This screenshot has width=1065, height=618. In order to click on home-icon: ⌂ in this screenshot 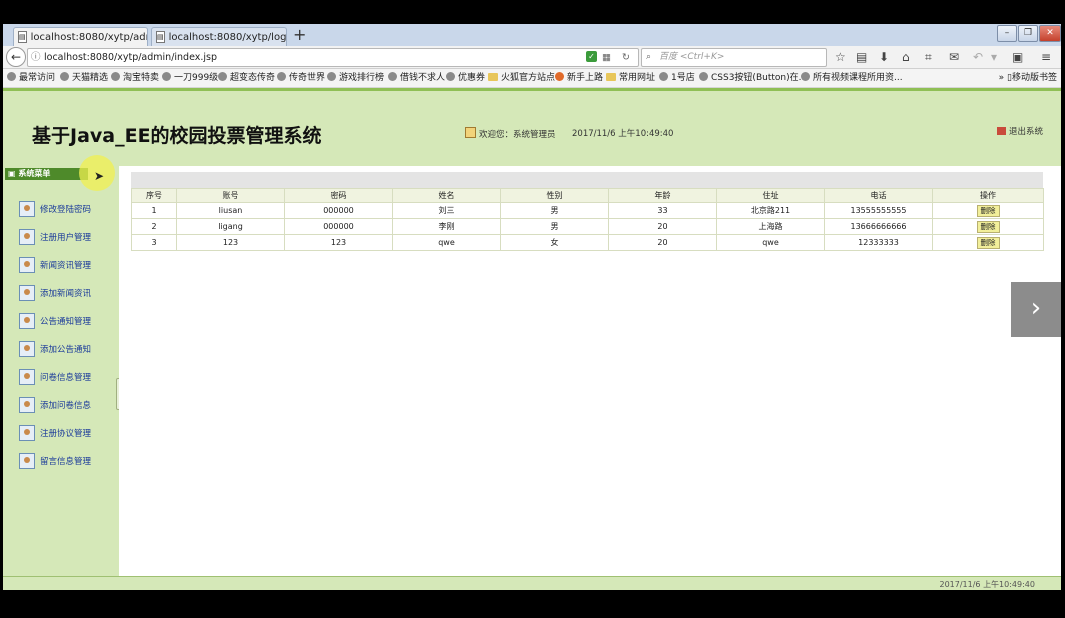, I will do `click(906, 57)`.